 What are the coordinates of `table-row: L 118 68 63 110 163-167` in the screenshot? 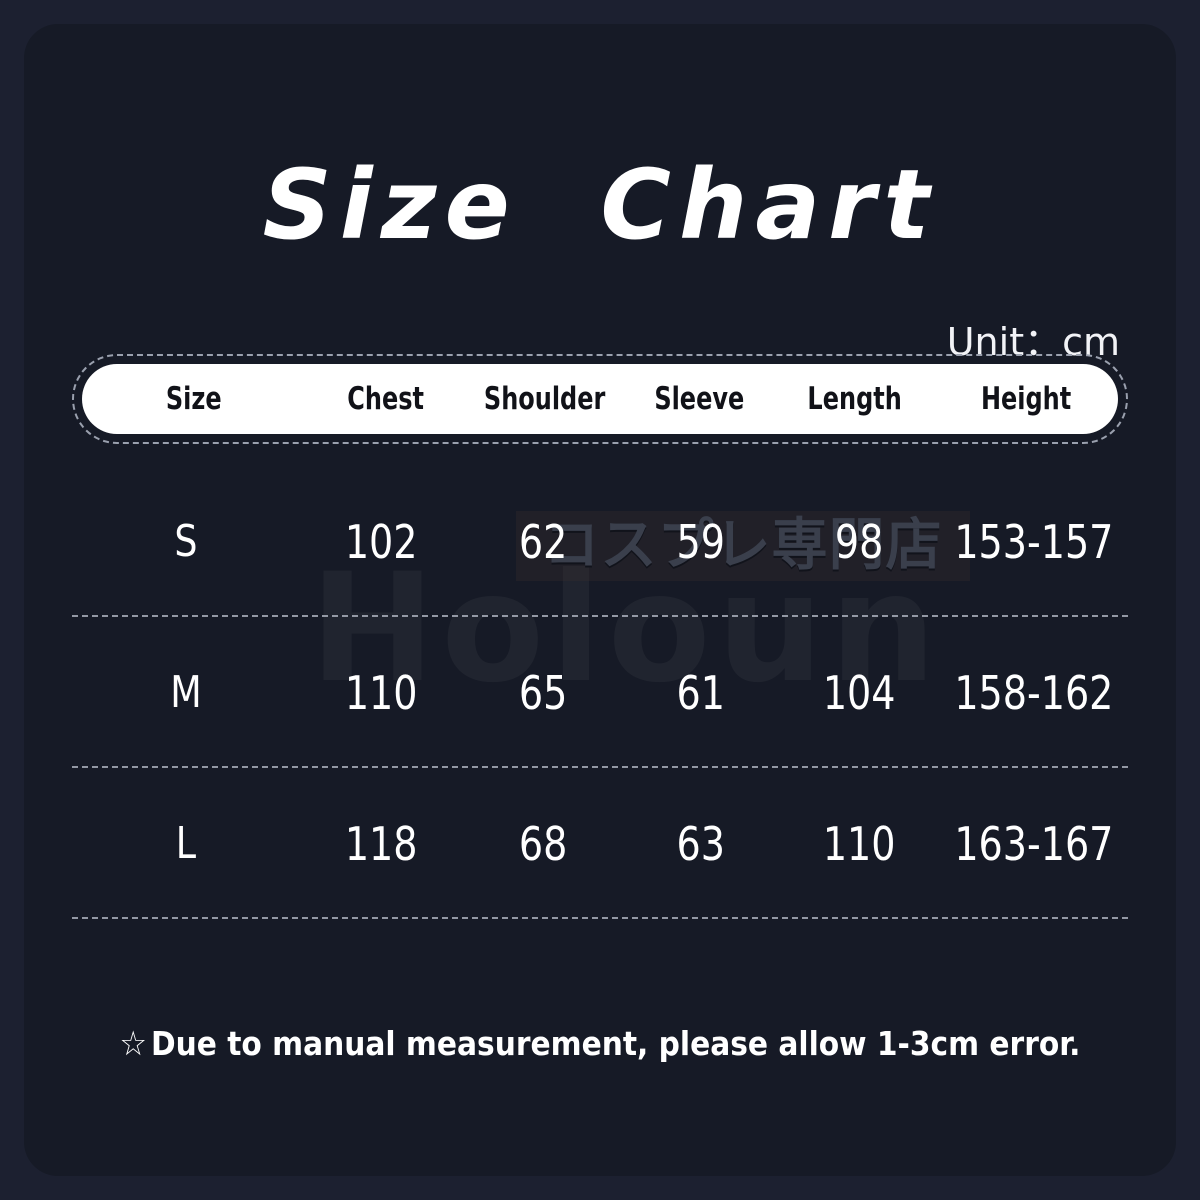 It's located at (600, 843).